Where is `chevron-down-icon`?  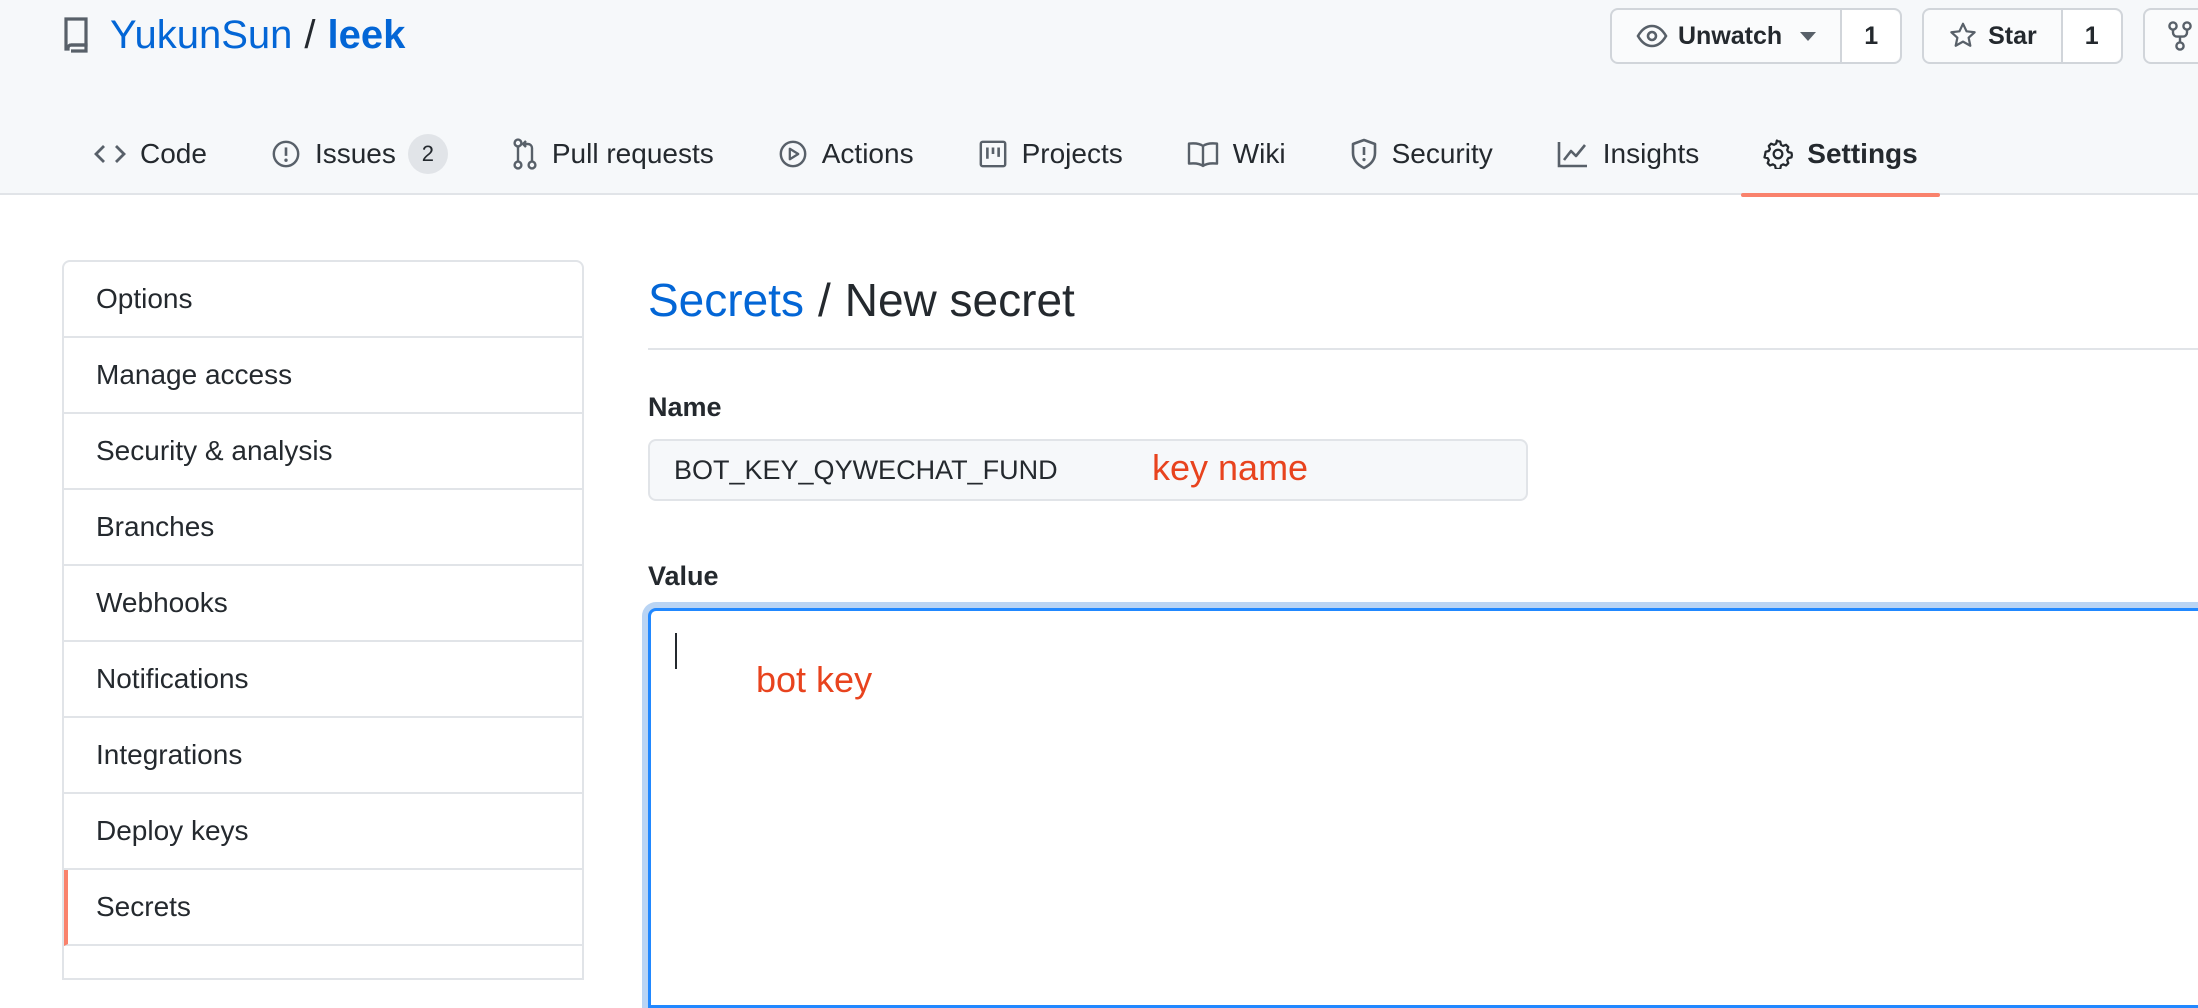 chevron-down-icon is located at coordinates (1808, 36).